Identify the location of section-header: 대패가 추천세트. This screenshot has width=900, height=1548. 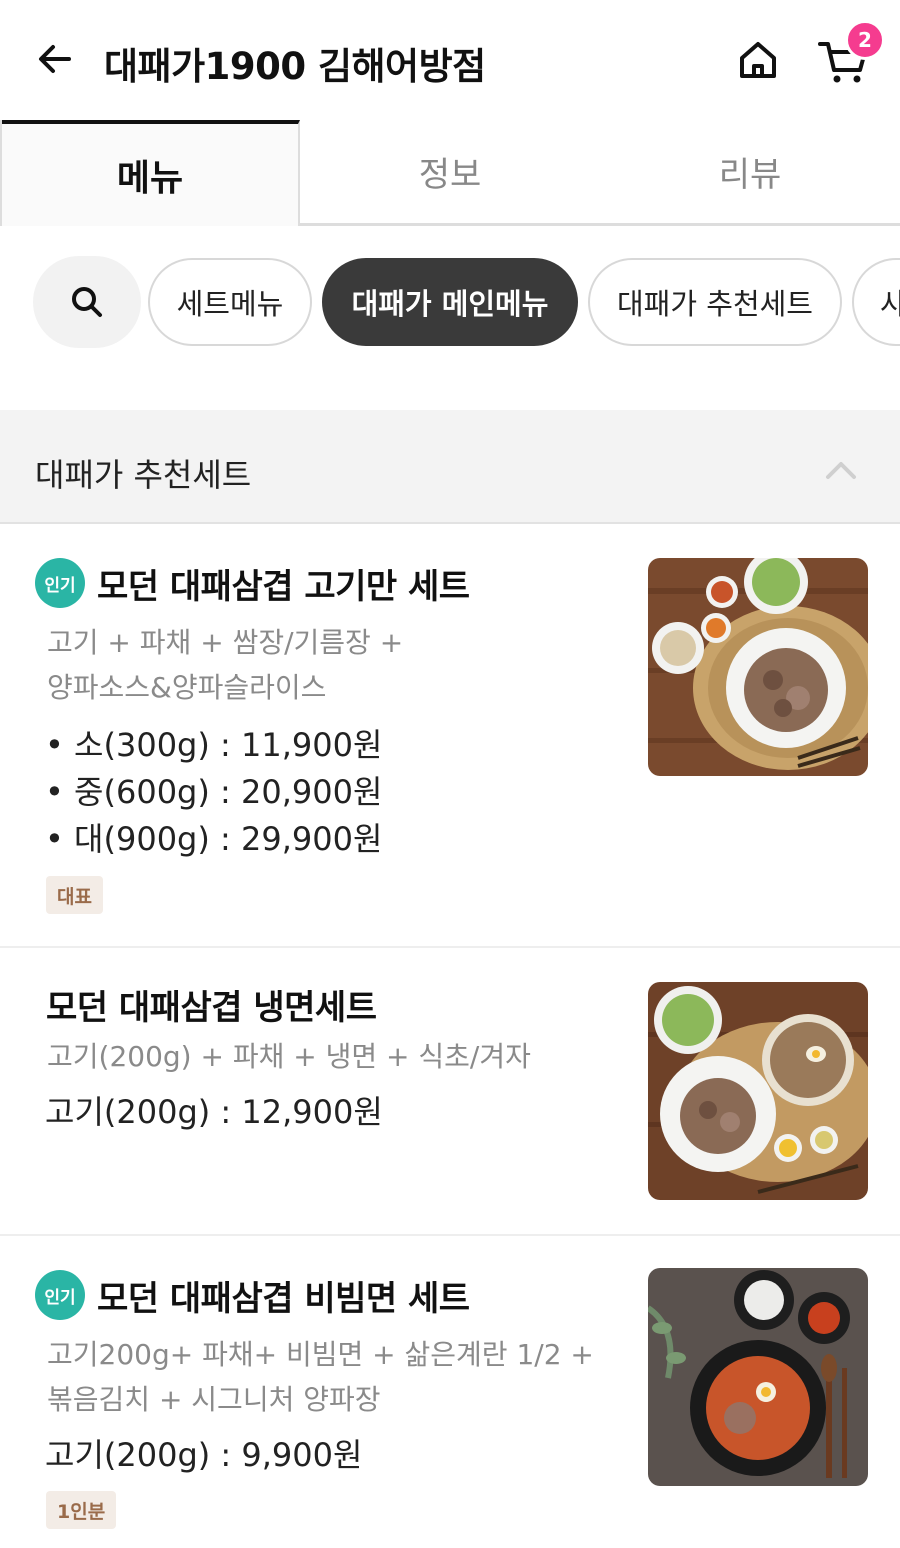
(450, 467).